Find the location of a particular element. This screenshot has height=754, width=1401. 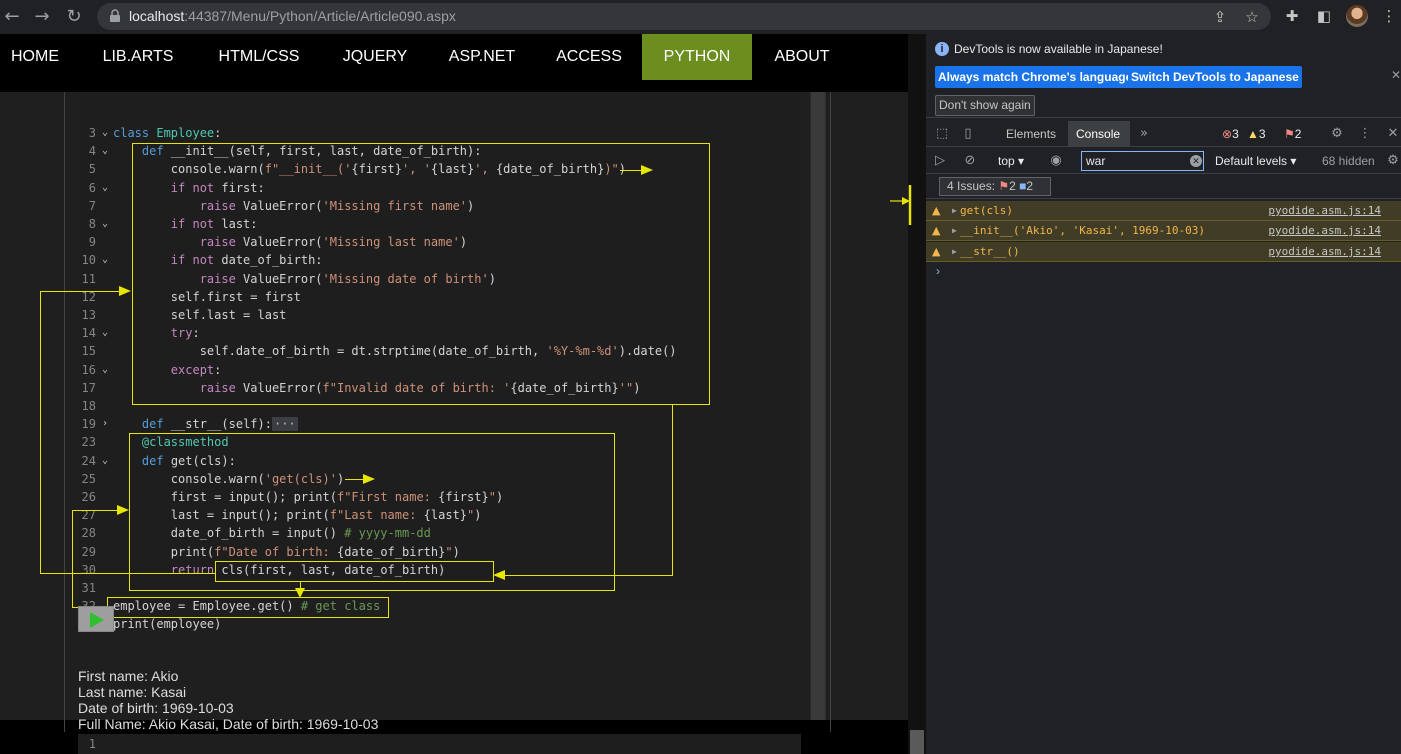

error-icon: ⊗ is located at coordinates (1227, 134).